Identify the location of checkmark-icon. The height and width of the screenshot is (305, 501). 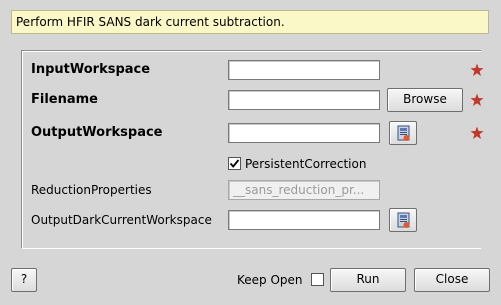
(234, 163).